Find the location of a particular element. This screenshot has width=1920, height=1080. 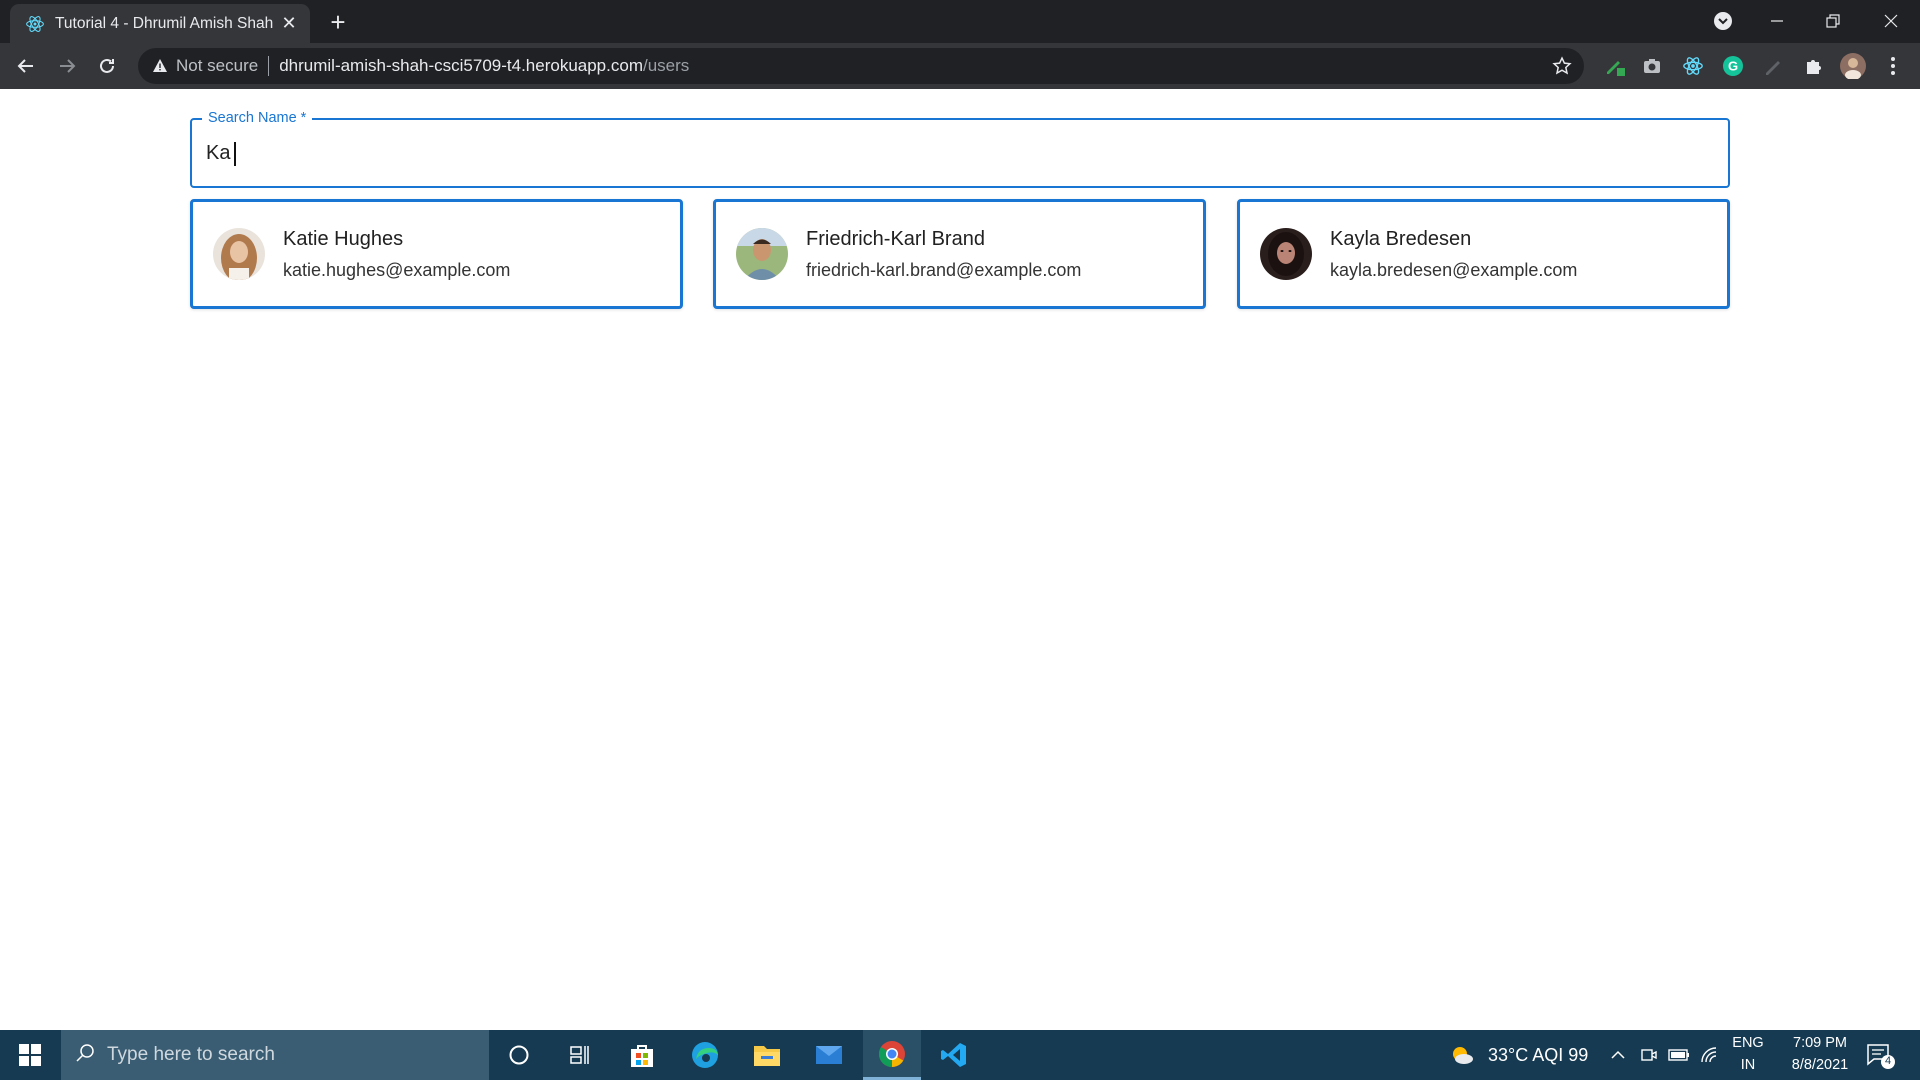

forward-arrow-icon is located at coordinates (67, 66).